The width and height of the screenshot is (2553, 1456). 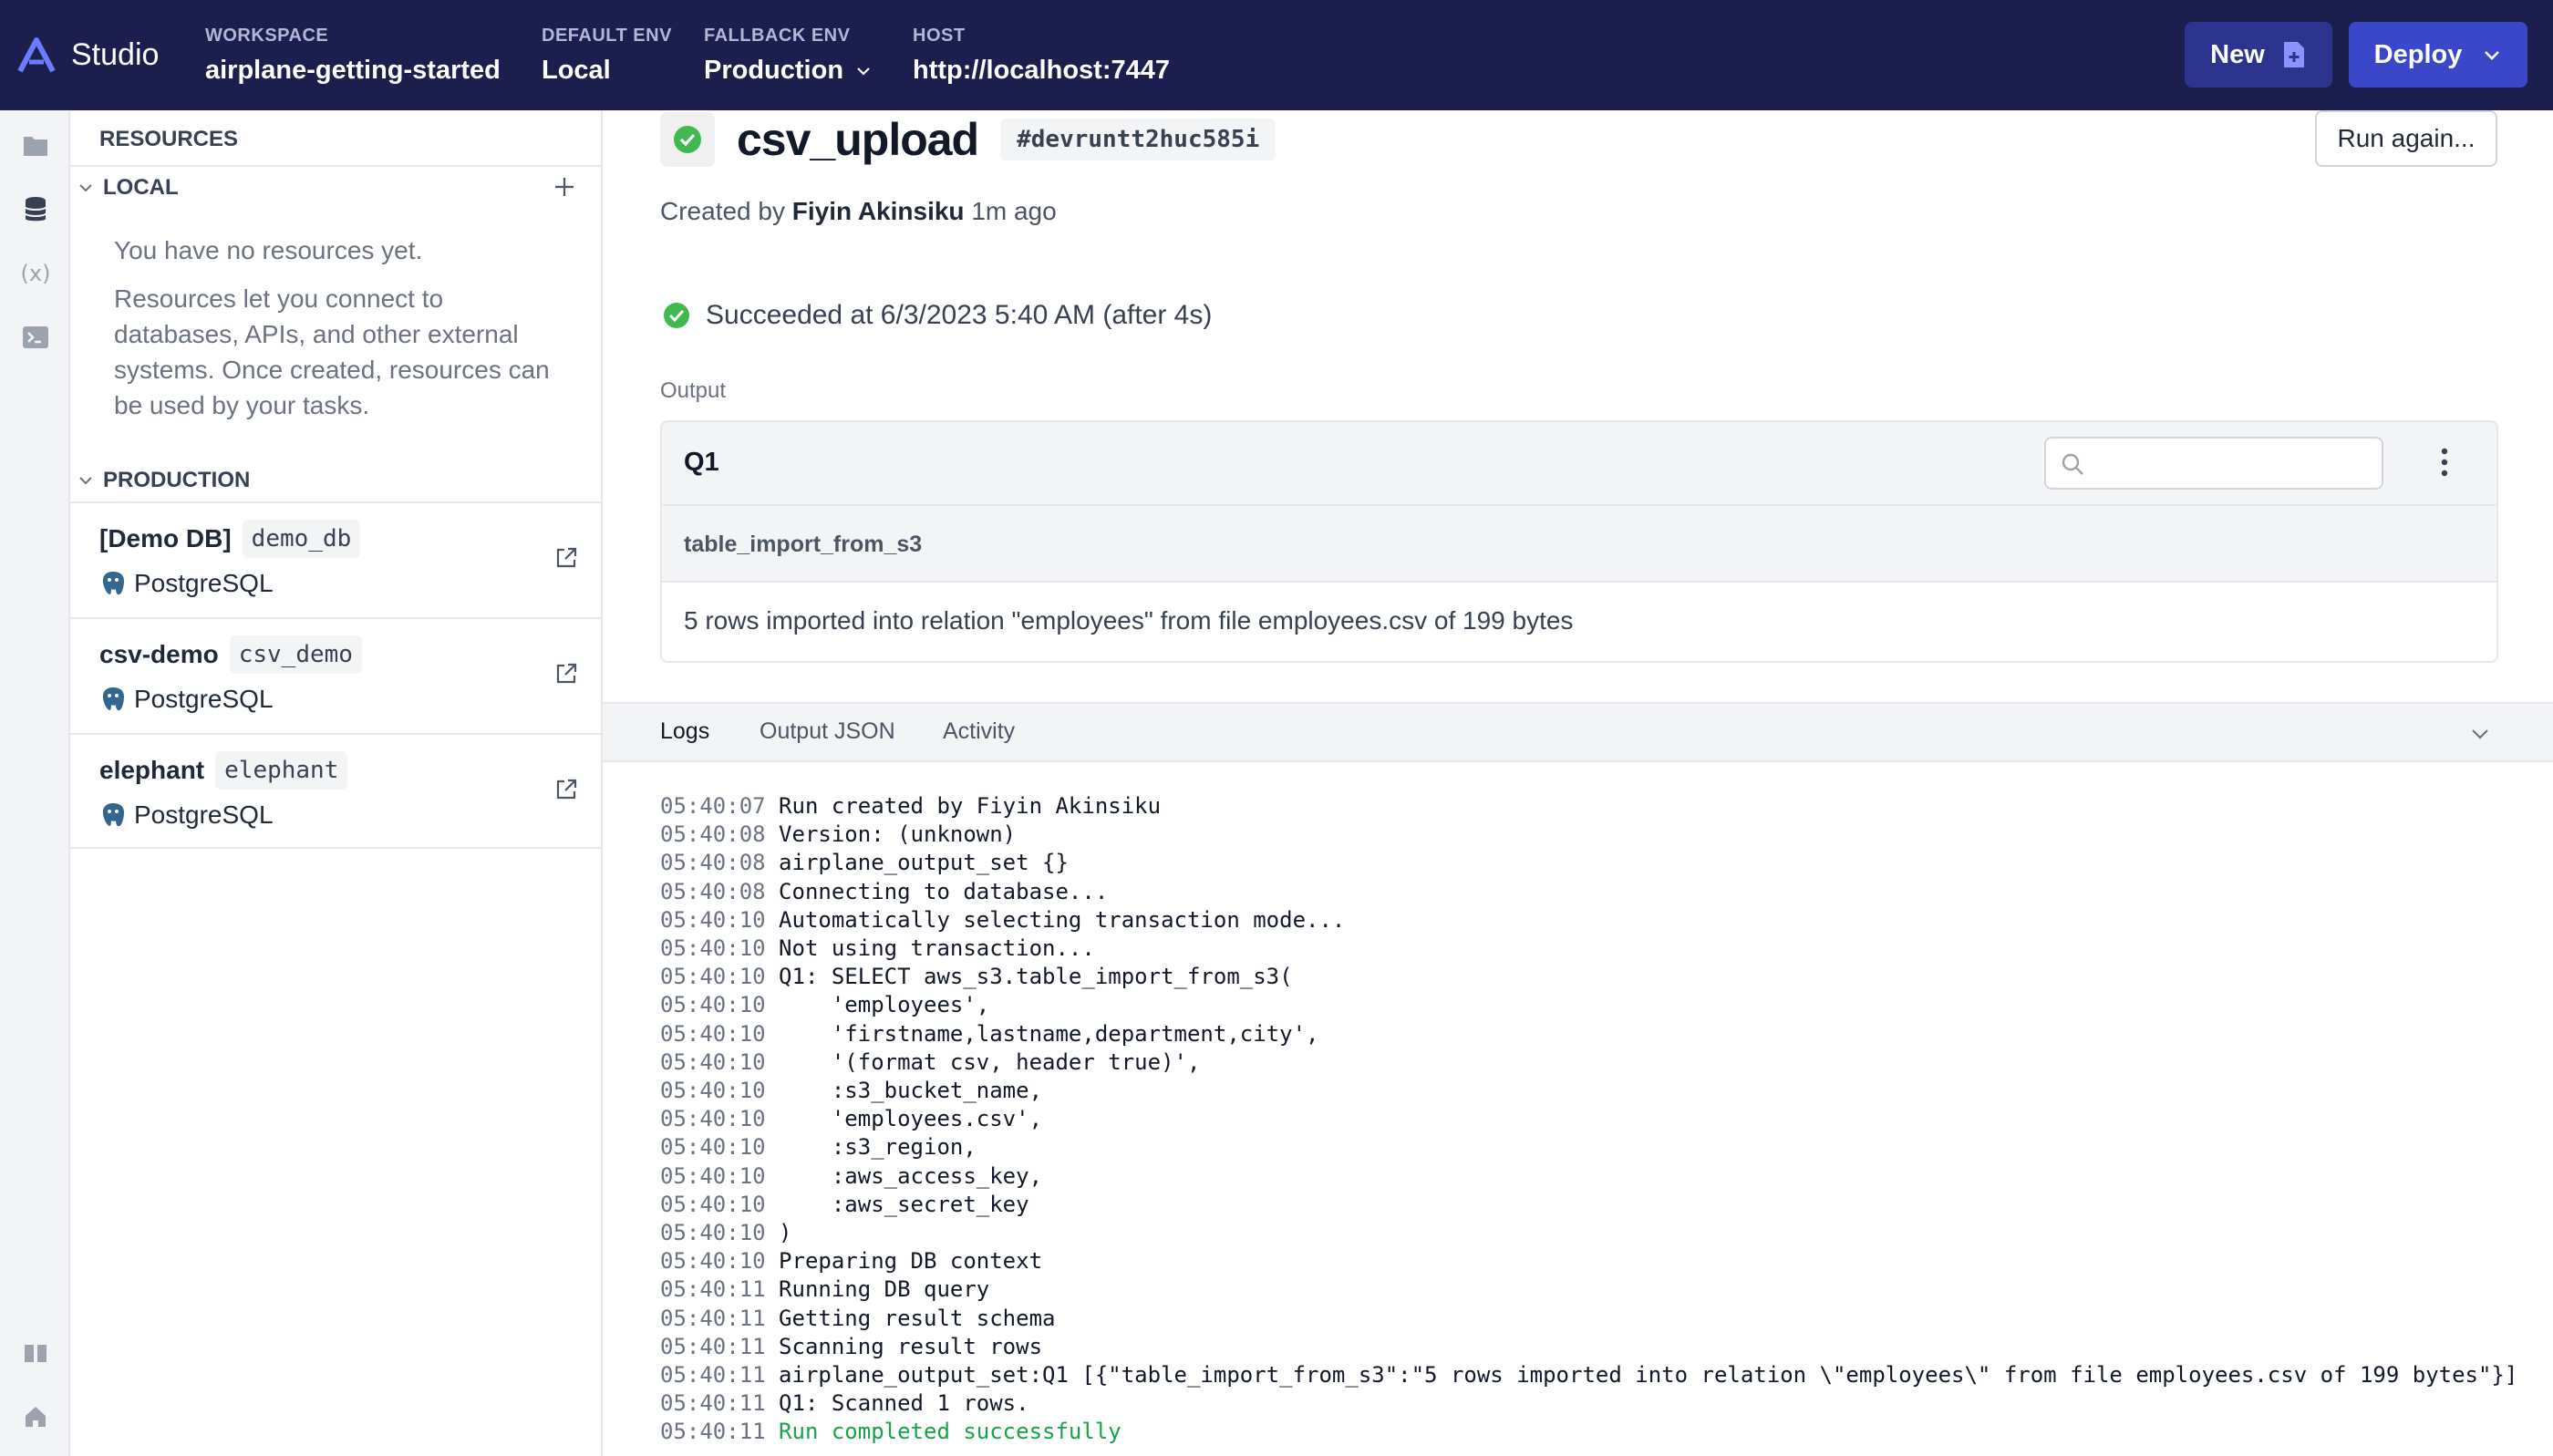 I want to click on default-env-value: Local, so click(x=576, y=71).